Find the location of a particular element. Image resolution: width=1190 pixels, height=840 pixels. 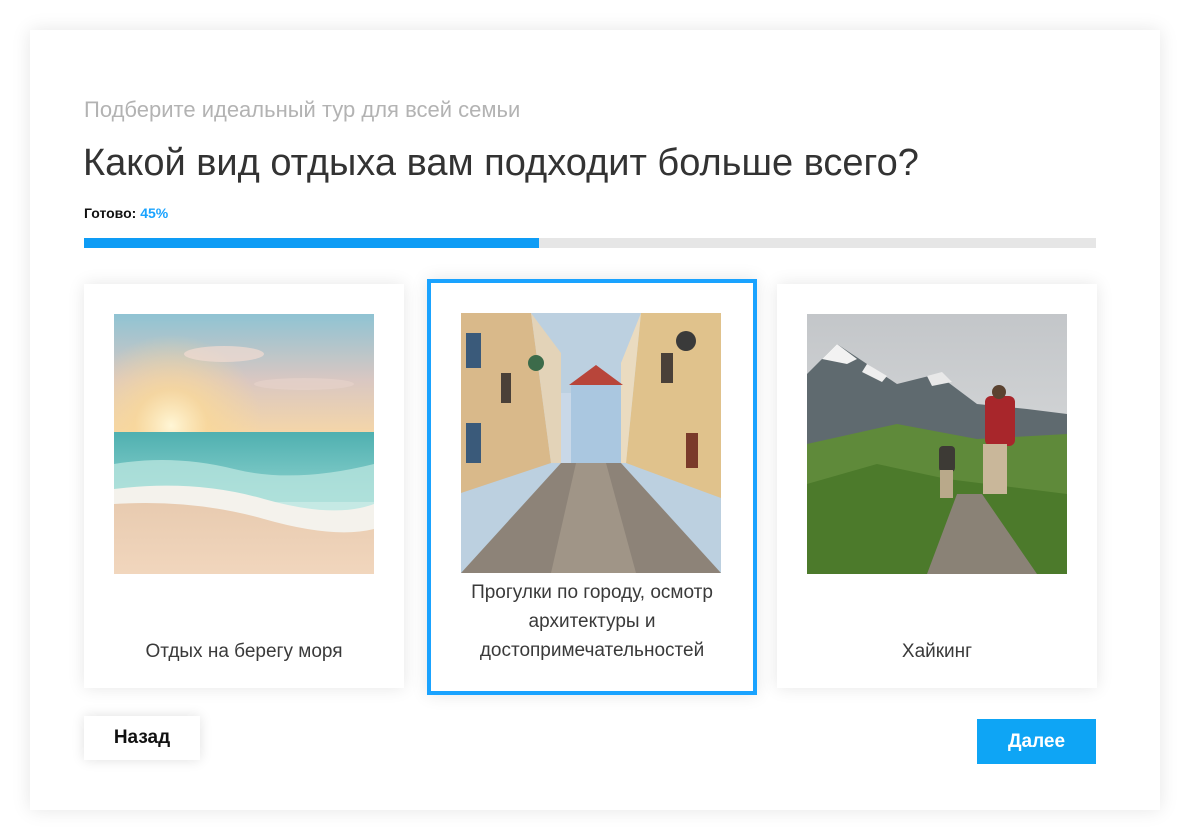

progress-label-text: Готово: is located at coordinates (110, 213).